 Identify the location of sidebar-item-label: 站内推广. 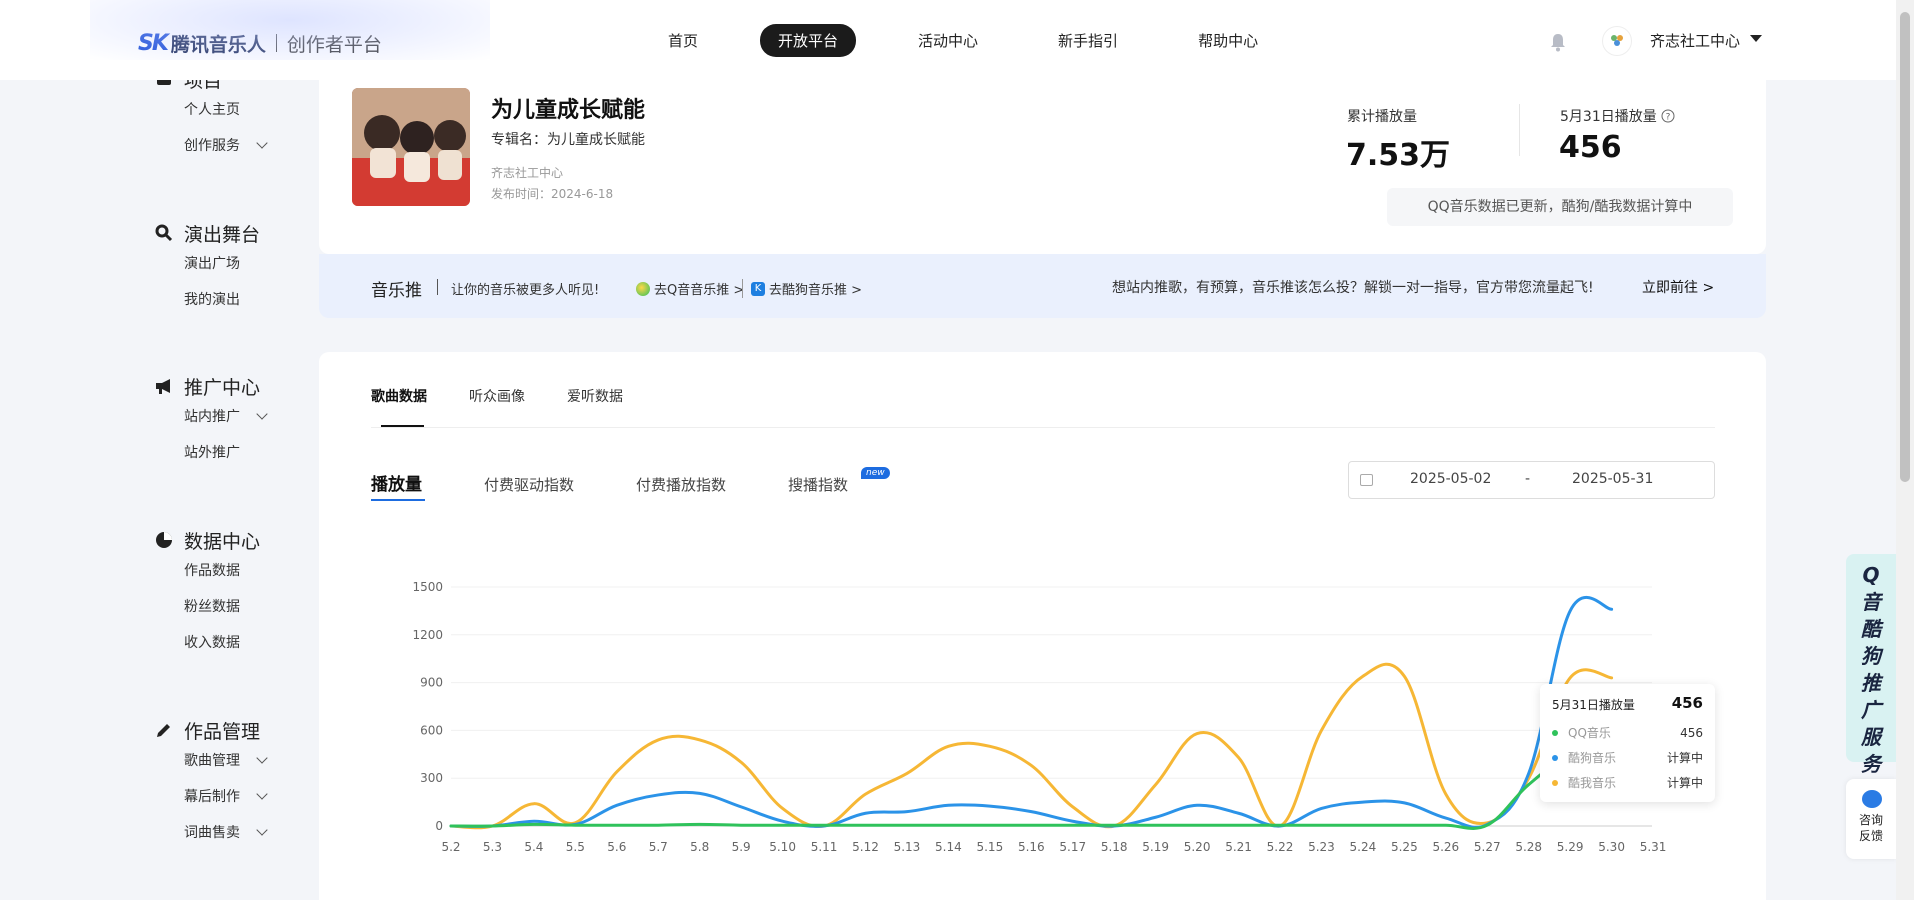
(212, 417).